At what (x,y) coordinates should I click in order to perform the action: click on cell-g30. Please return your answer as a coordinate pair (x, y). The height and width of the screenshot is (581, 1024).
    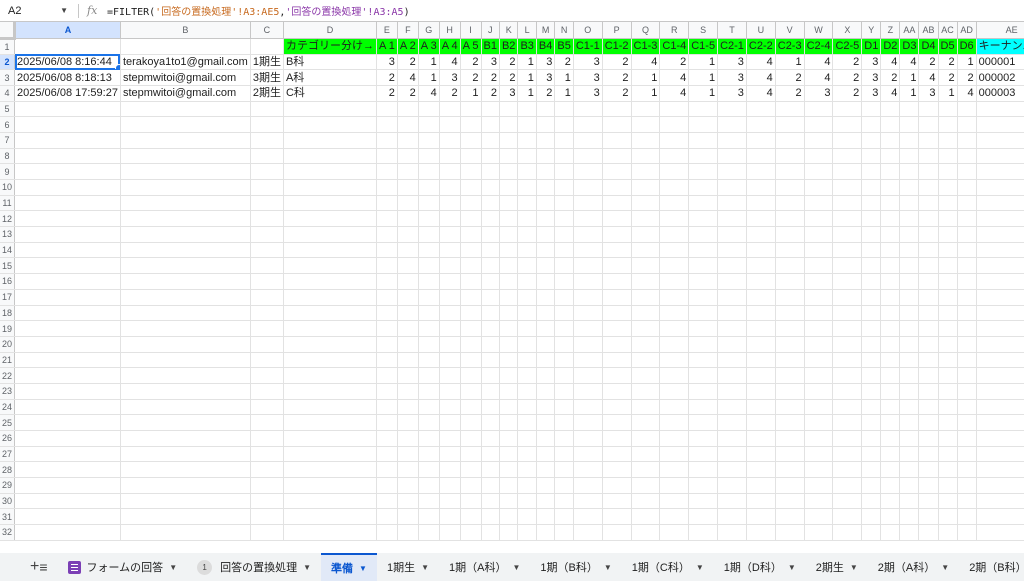
    Looking at the image, I should click on (429, 501).